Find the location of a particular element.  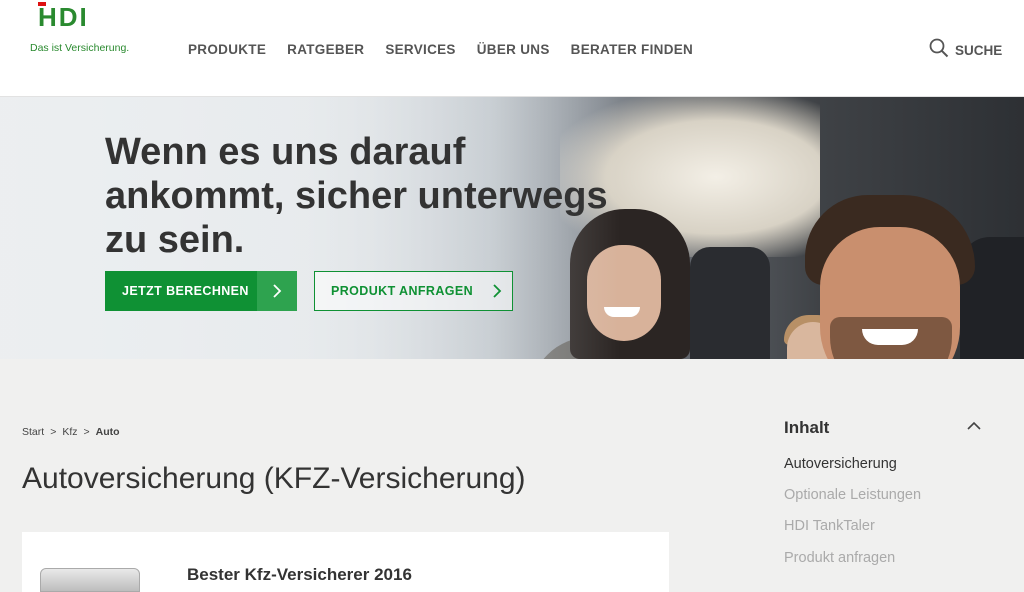

logo-tagline: Das ist Versicherung. is located at coordinates (80, 48).